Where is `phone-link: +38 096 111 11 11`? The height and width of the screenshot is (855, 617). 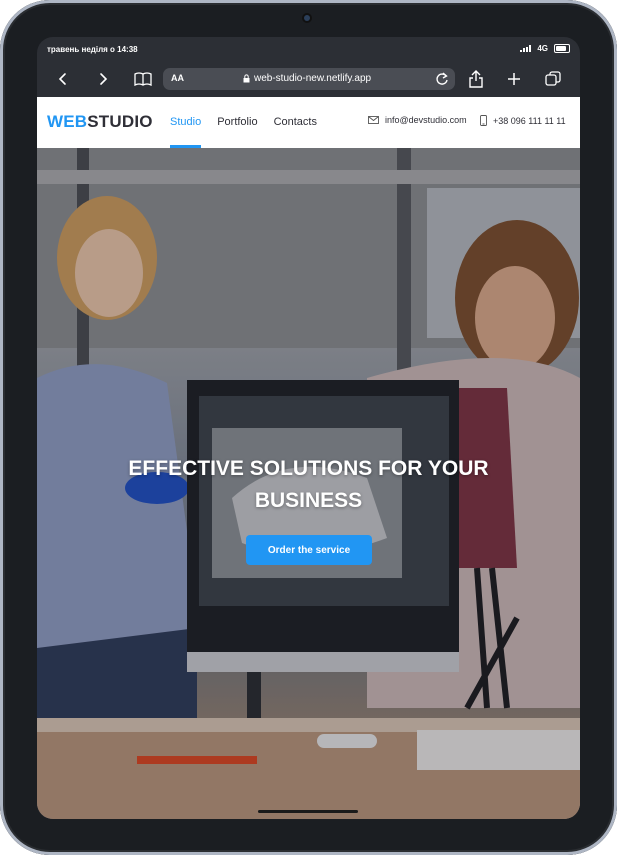
phone-link: +38 096 111 11 11 is located at coordinates (523, 120).